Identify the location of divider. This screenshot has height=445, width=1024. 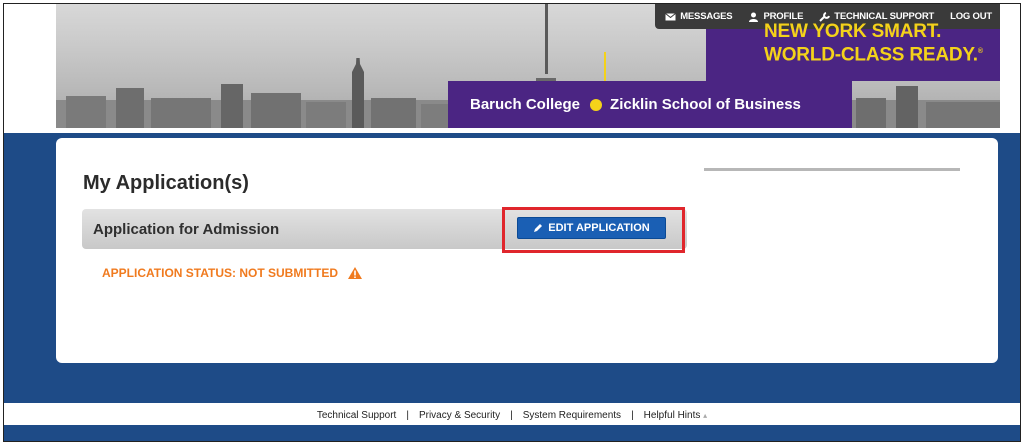
(832, 169).